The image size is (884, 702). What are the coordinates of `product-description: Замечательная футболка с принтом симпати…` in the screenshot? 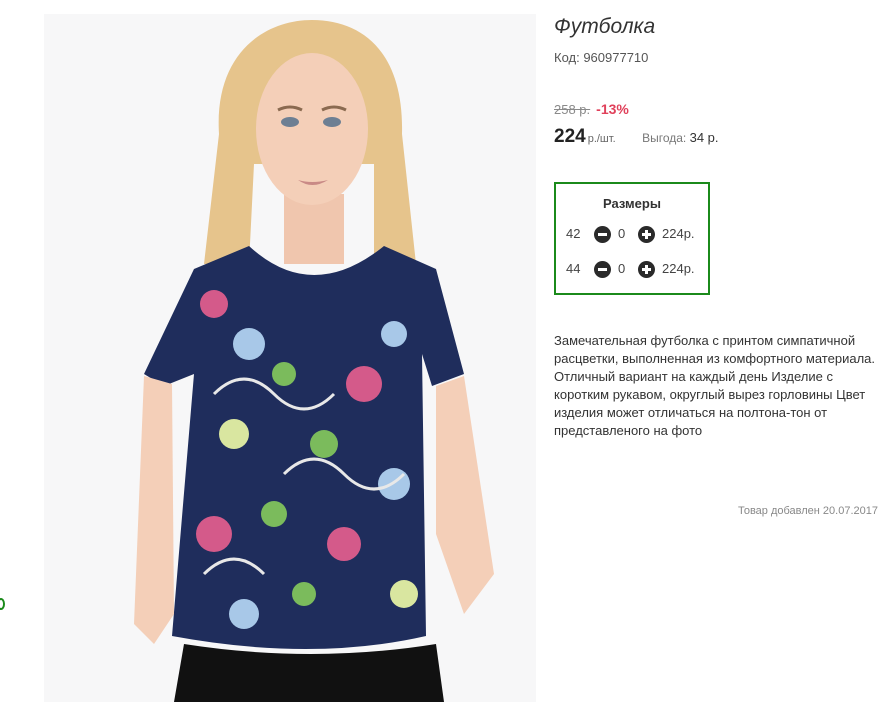 It's located at (714, 385).